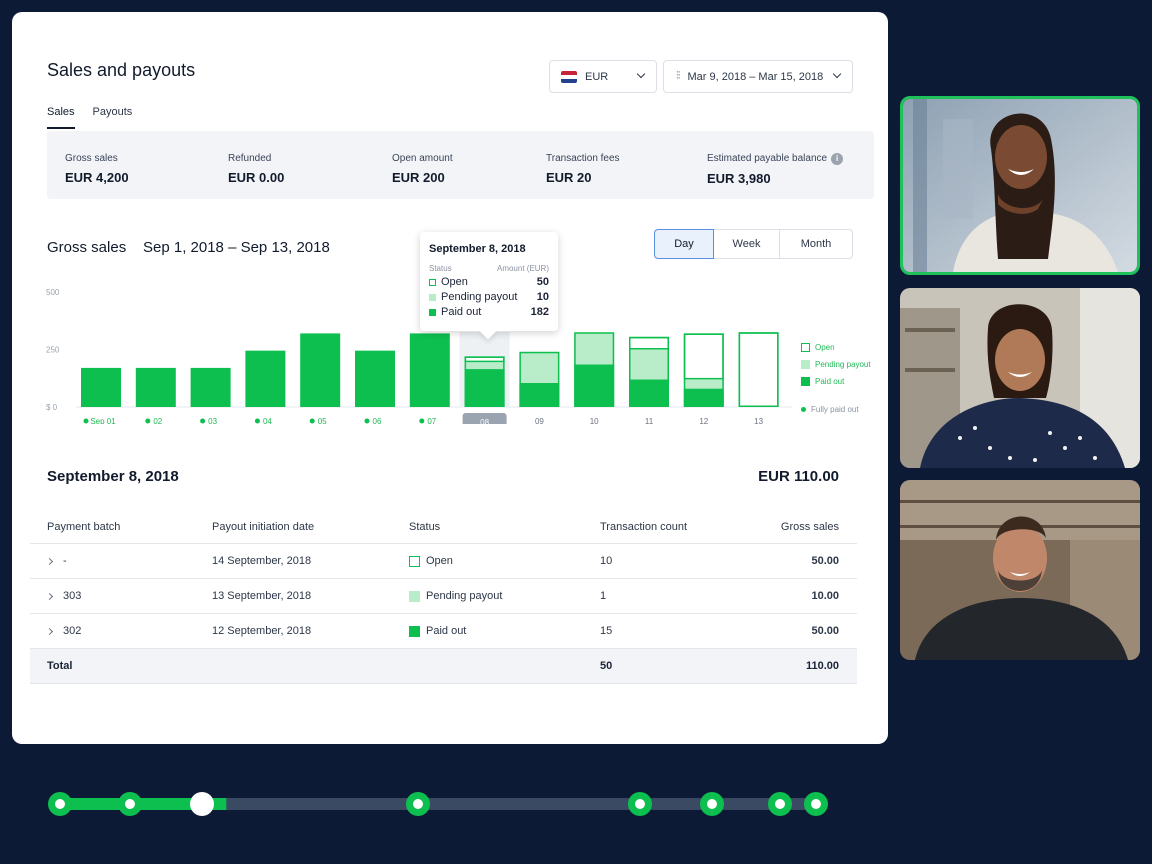  I want to click on summary-value: EUR 0.00, so click(256, 177).